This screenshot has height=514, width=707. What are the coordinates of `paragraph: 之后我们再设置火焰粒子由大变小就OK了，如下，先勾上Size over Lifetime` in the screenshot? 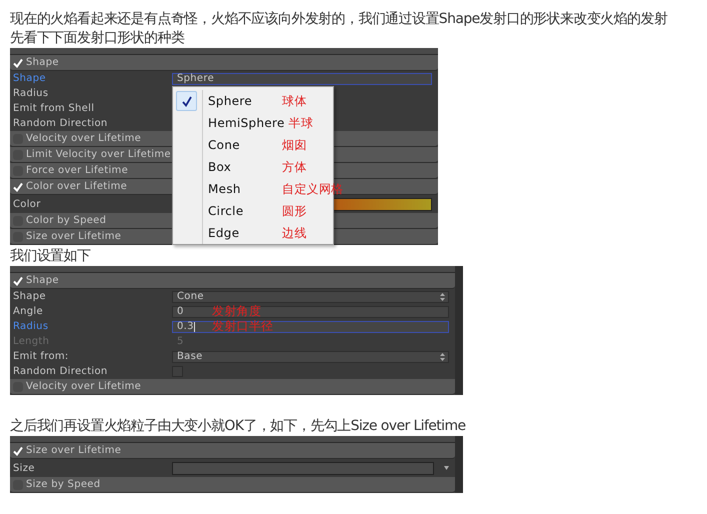 It's located at (238, 426).